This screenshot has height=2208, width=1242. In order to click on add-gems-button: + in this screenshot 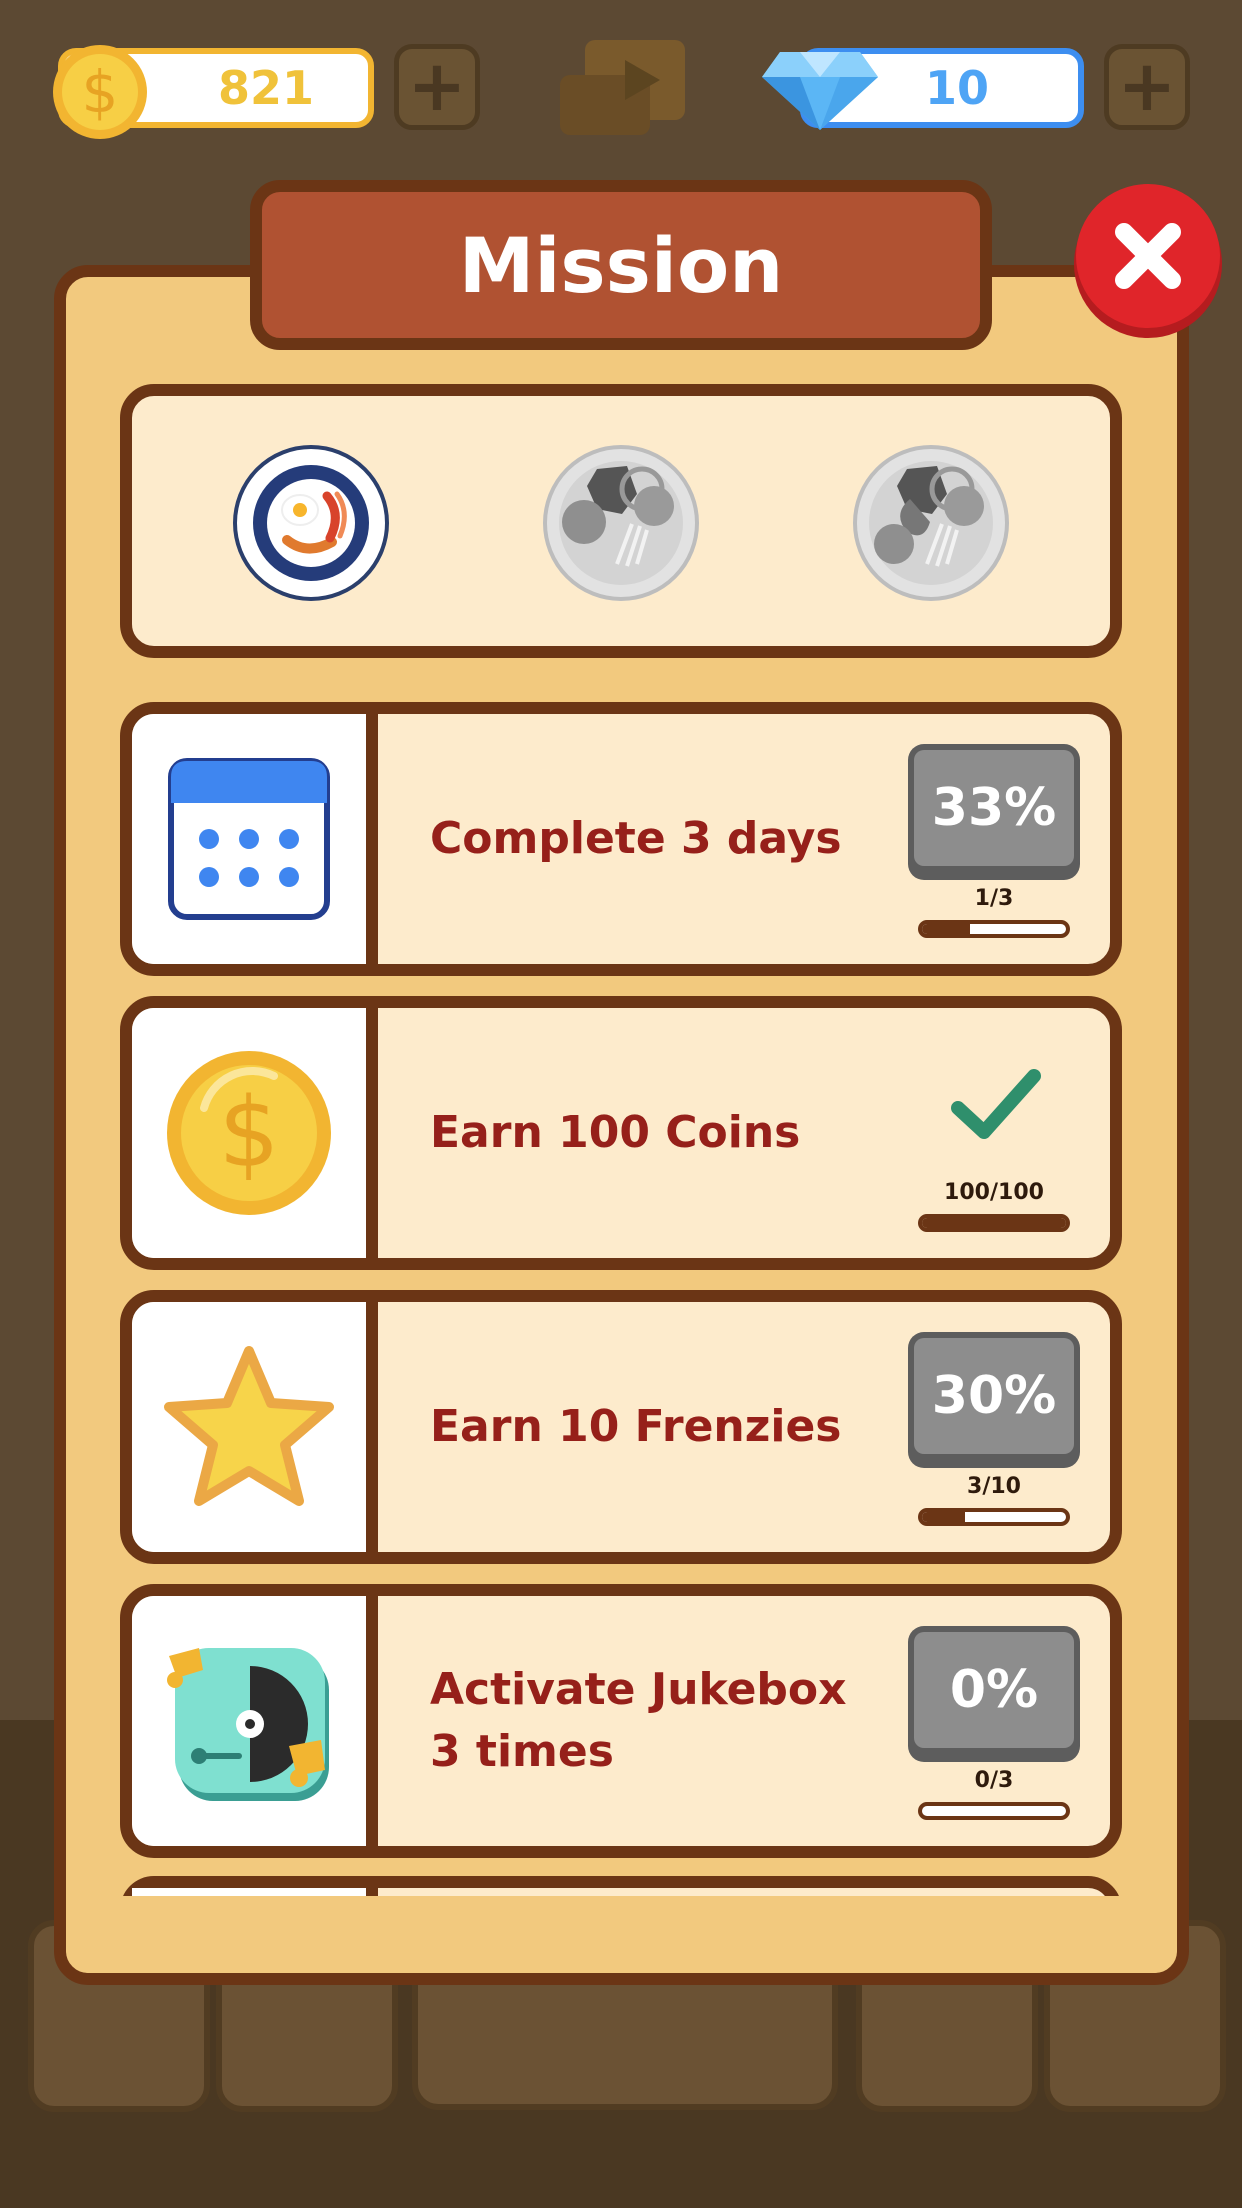, I will do `click(1147, 87)`.